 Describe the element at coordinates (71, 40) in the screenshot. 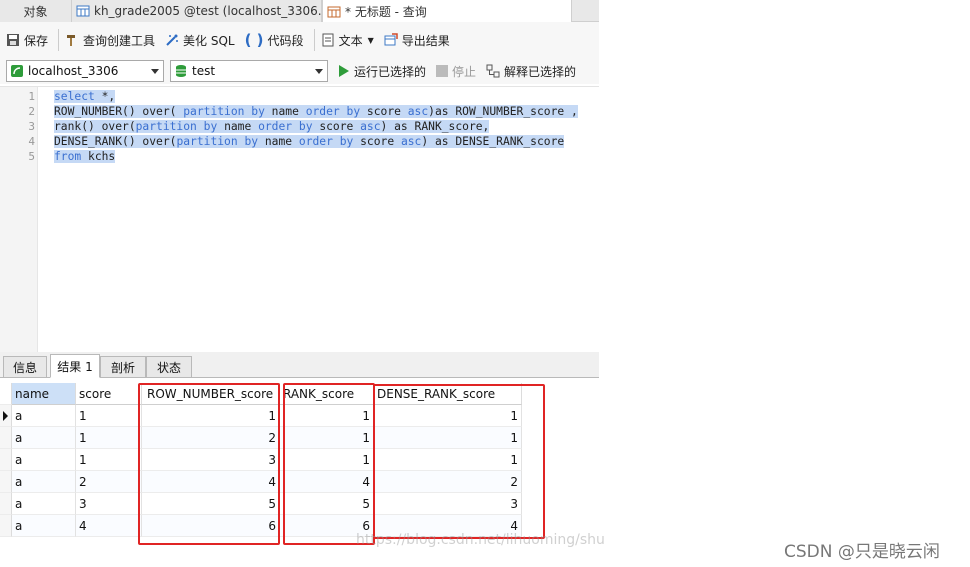

I see `hammer-icon` at that location.